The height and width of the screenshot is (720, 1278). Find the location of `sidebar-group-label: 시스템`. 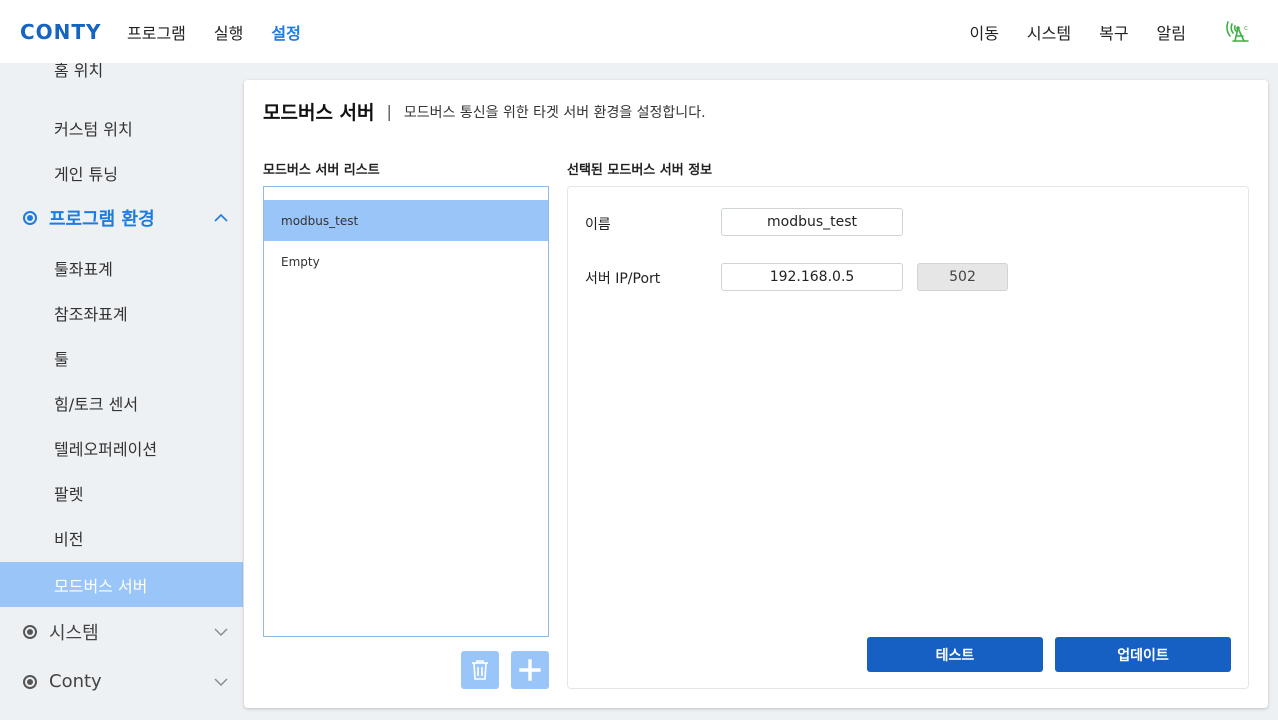

sidebar-group-label: 시스템 is located at coordinates (74, 633).